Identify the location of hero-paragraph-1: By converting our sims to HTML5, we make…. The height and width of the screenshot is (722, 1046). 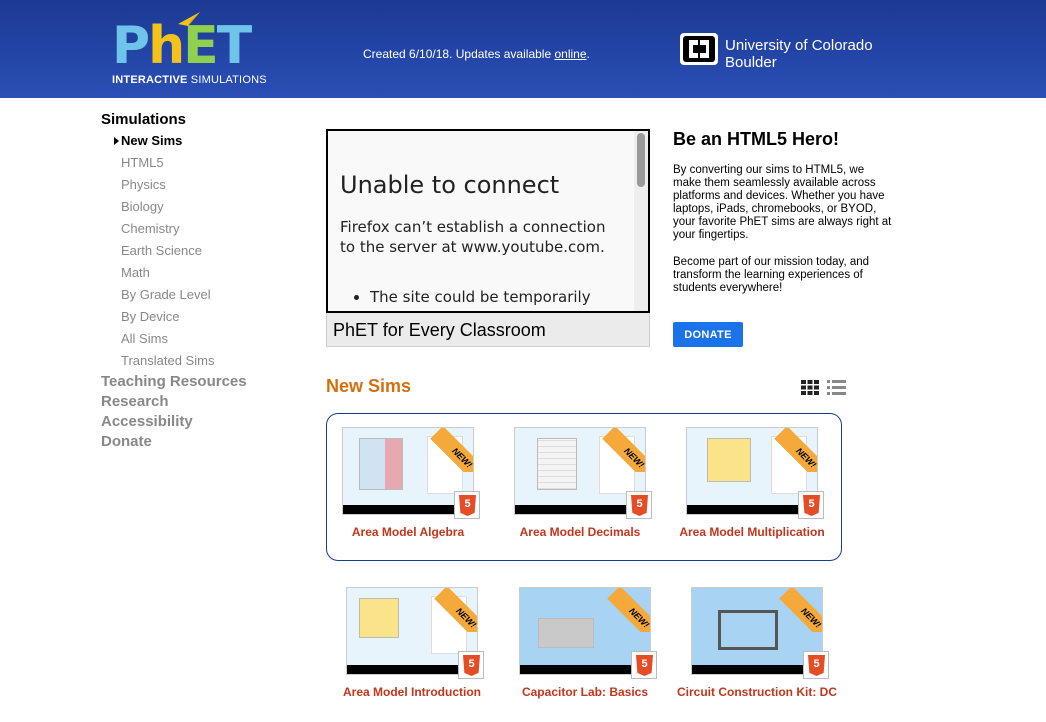
(782, 202).